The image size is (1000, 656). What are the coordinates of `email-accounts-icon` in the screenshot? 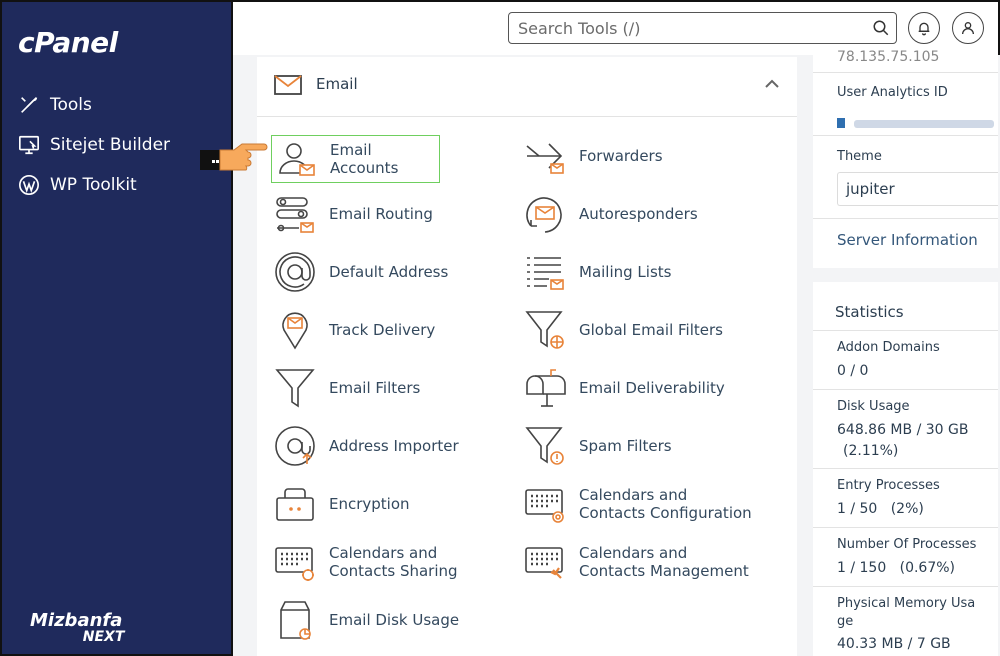 It's located at (296, 159).